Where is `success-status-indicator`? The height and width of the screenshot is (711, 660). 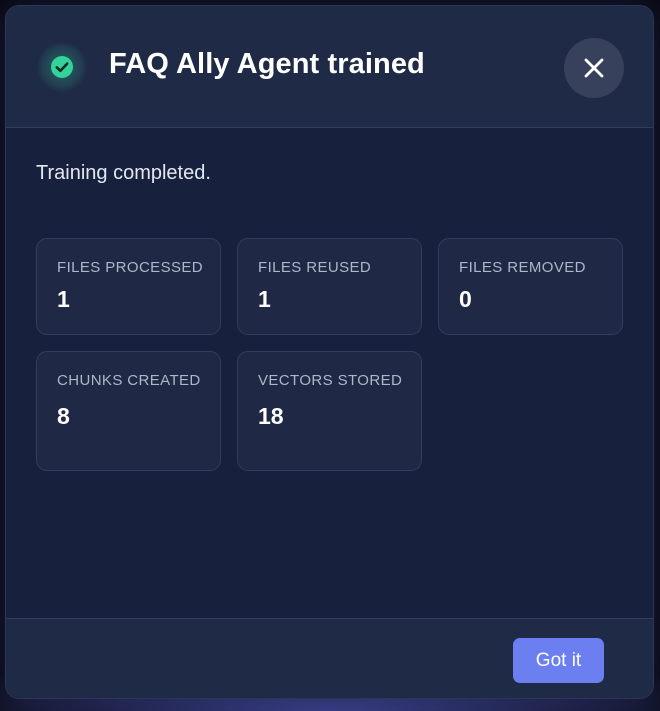 success-status-indicator is located at coordinates (62, 67).